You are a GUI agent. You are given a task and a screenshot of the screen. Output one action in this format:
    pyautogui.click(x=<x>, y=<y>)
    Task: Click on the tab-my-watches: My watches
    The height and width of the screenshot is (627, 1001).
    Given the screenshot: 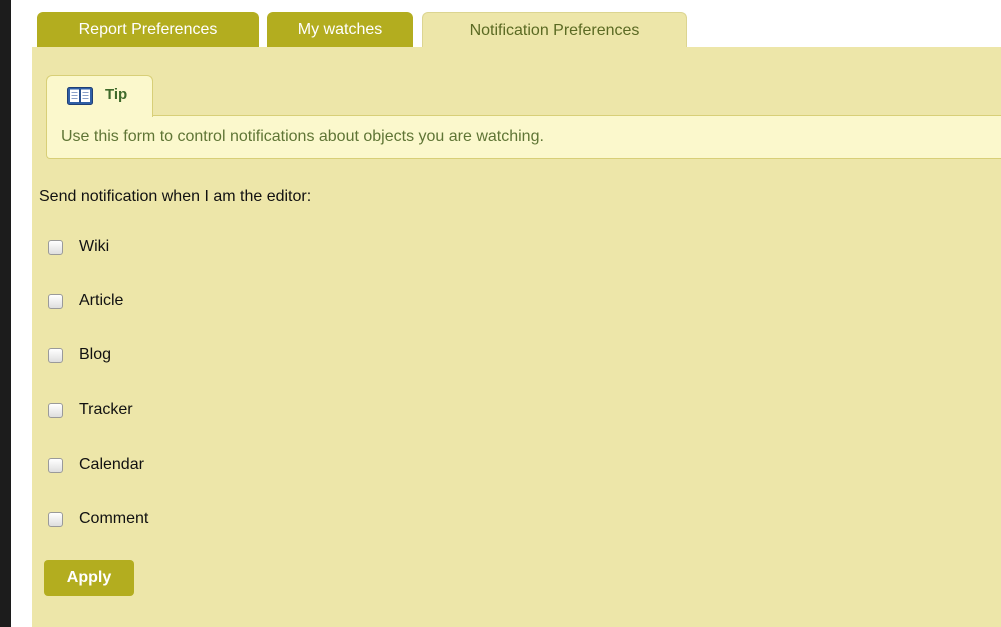 What is the action you would take?
    pyautogui.click(x=340, y=29)
    